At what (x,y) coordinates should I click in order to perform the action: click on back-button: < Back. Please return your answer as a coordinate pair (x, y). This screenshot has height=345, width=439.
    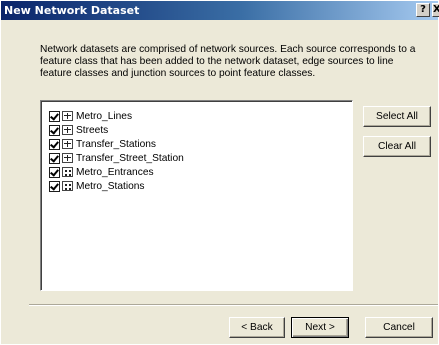
    Looking at the image, I should click on (257, 327).